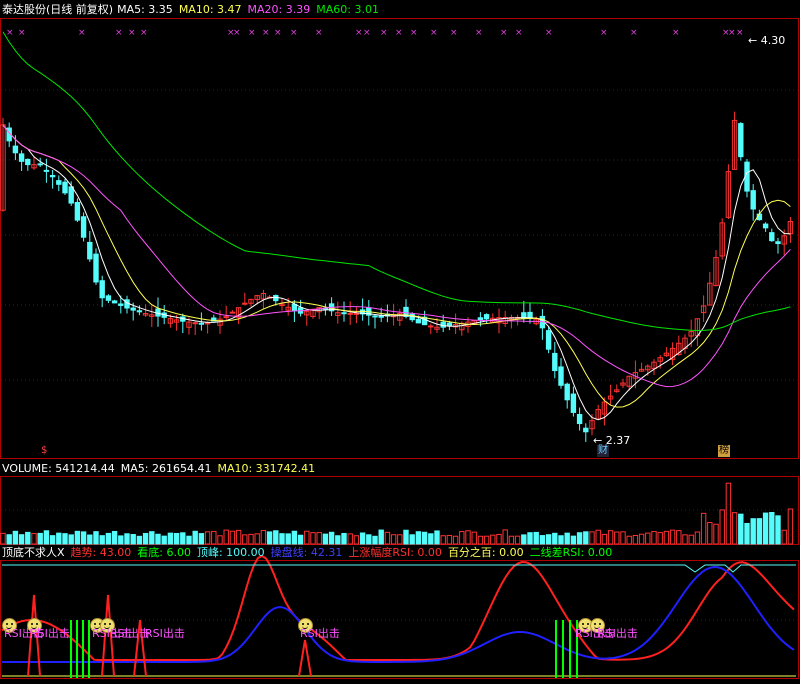 The image size is (800, 684). I want to click on control-value: 操盘线: 42.31, so click(306, 552).